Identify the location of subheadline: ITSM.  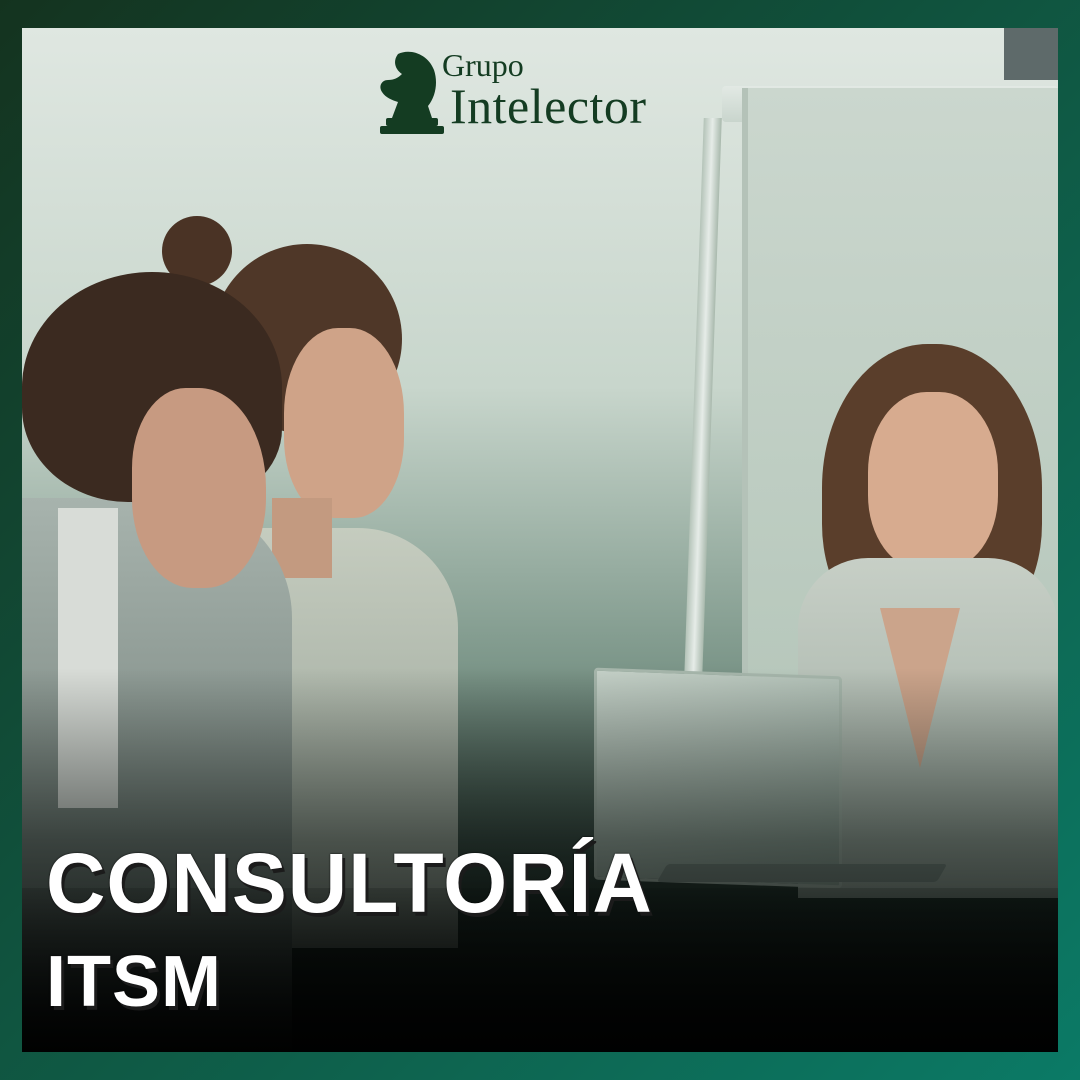
(134, 982).